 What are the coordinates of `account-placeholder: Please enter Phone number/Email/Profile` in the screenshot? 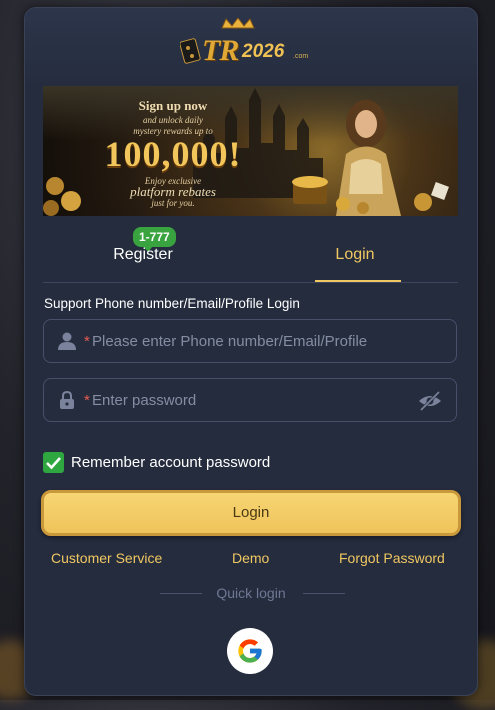 It's located at (230, 341).